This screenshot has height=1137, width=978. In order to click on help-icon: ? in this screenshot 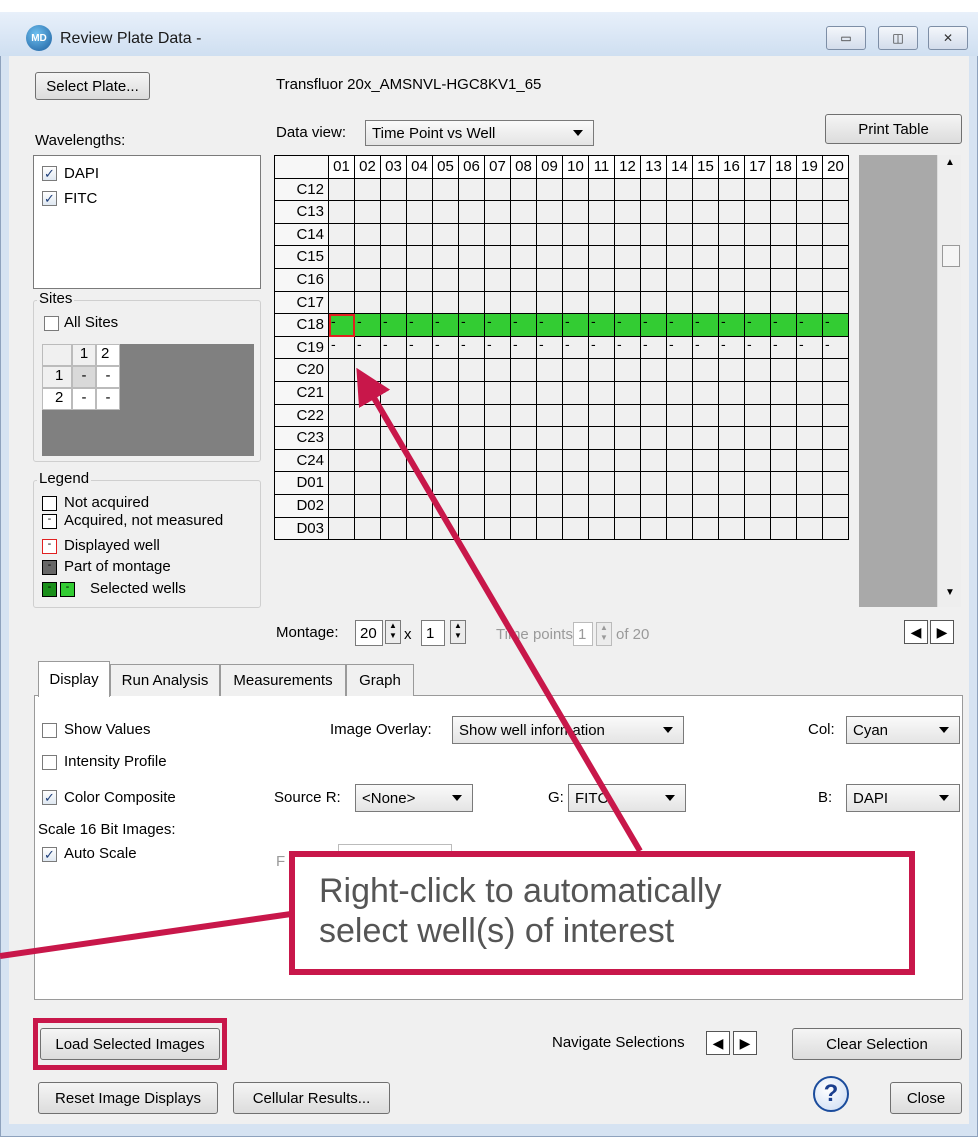, I will do `click(831, 1094)`.